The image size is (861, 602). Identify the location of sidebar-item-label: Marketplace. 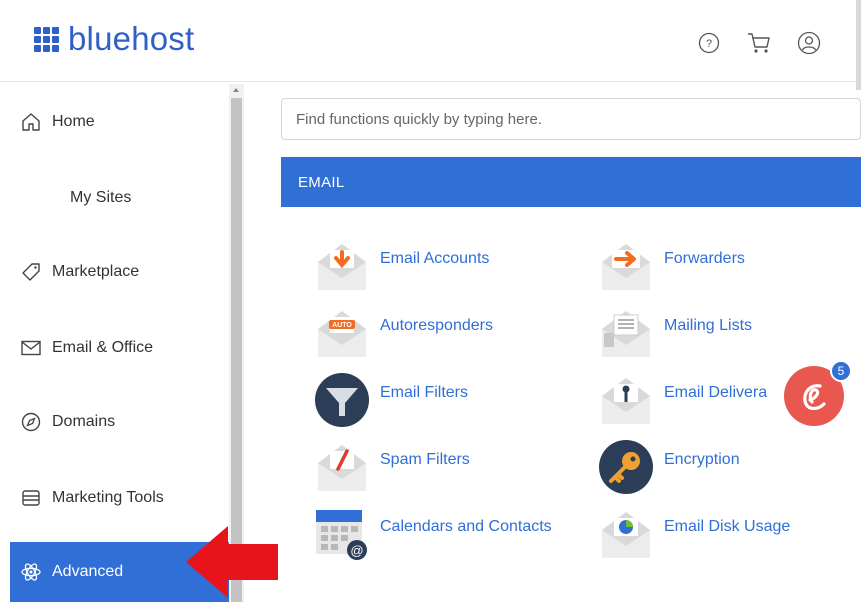
(96, 271).